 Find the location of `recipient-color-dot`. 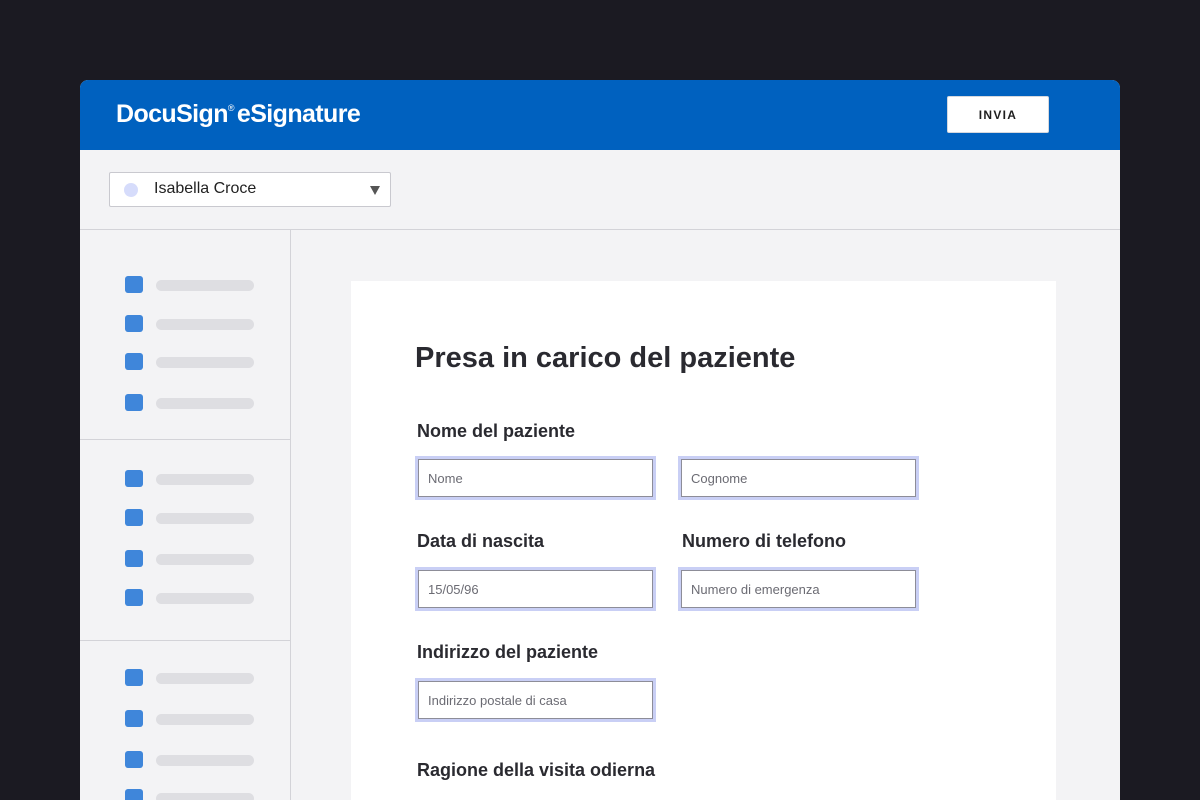

recipient-color-dot is located at coordinates (131, 190).